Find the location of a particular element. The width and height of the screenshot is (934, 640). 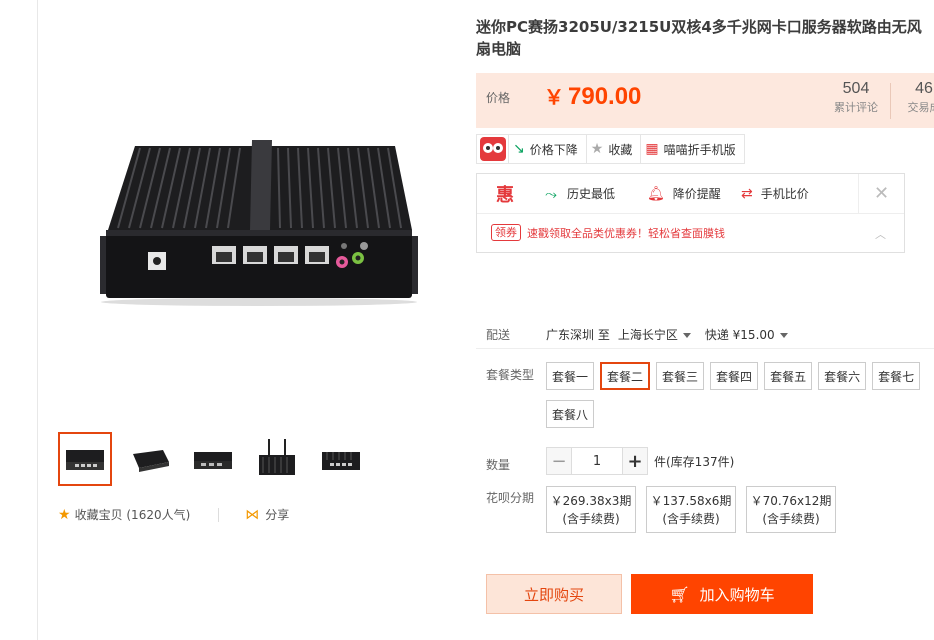

package-option: 套餐七 is located at coordinates (896, 376).